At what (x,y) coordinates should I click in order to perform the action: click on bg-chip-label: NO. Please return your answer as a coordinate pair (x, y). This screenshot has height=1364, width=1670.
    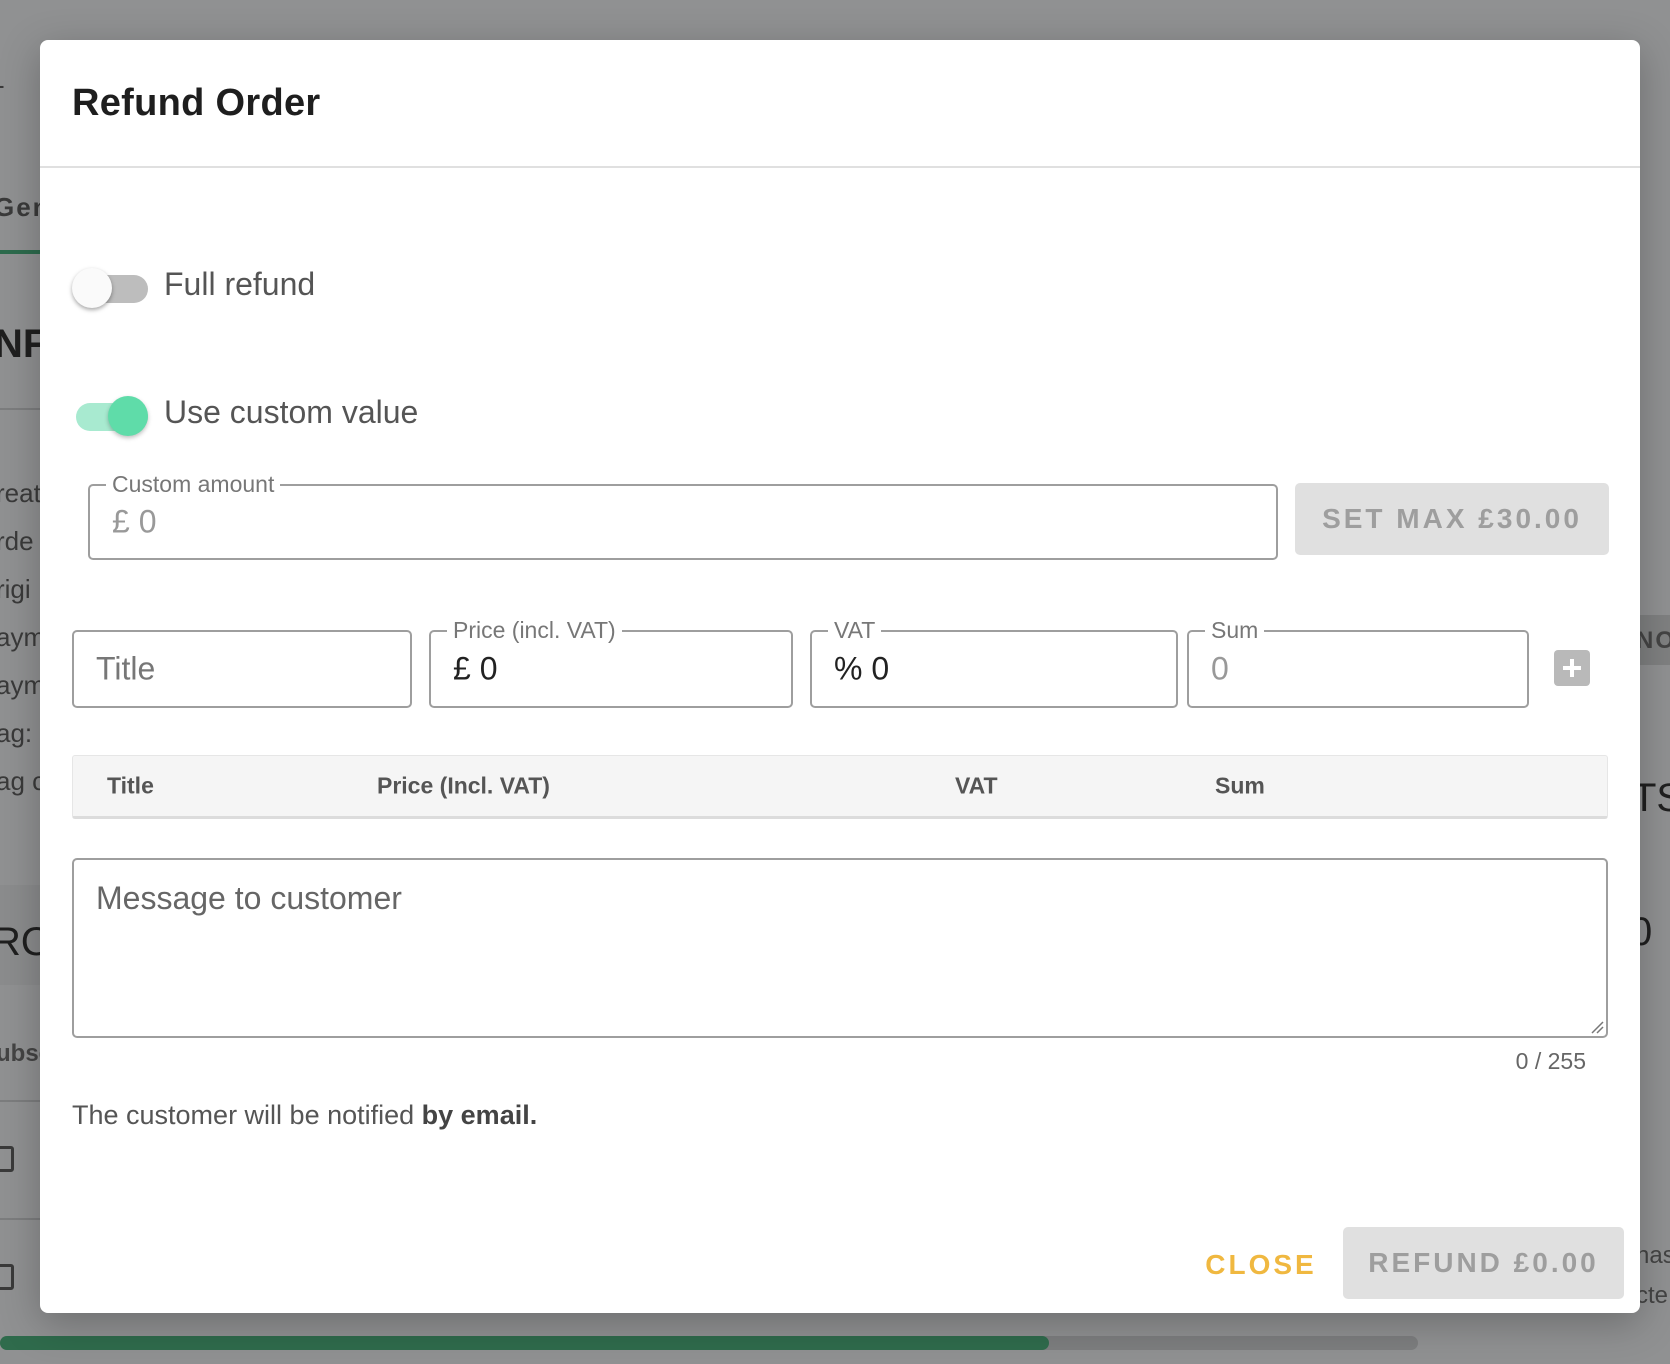
    Looking at the image, I should click on (1653, 640).